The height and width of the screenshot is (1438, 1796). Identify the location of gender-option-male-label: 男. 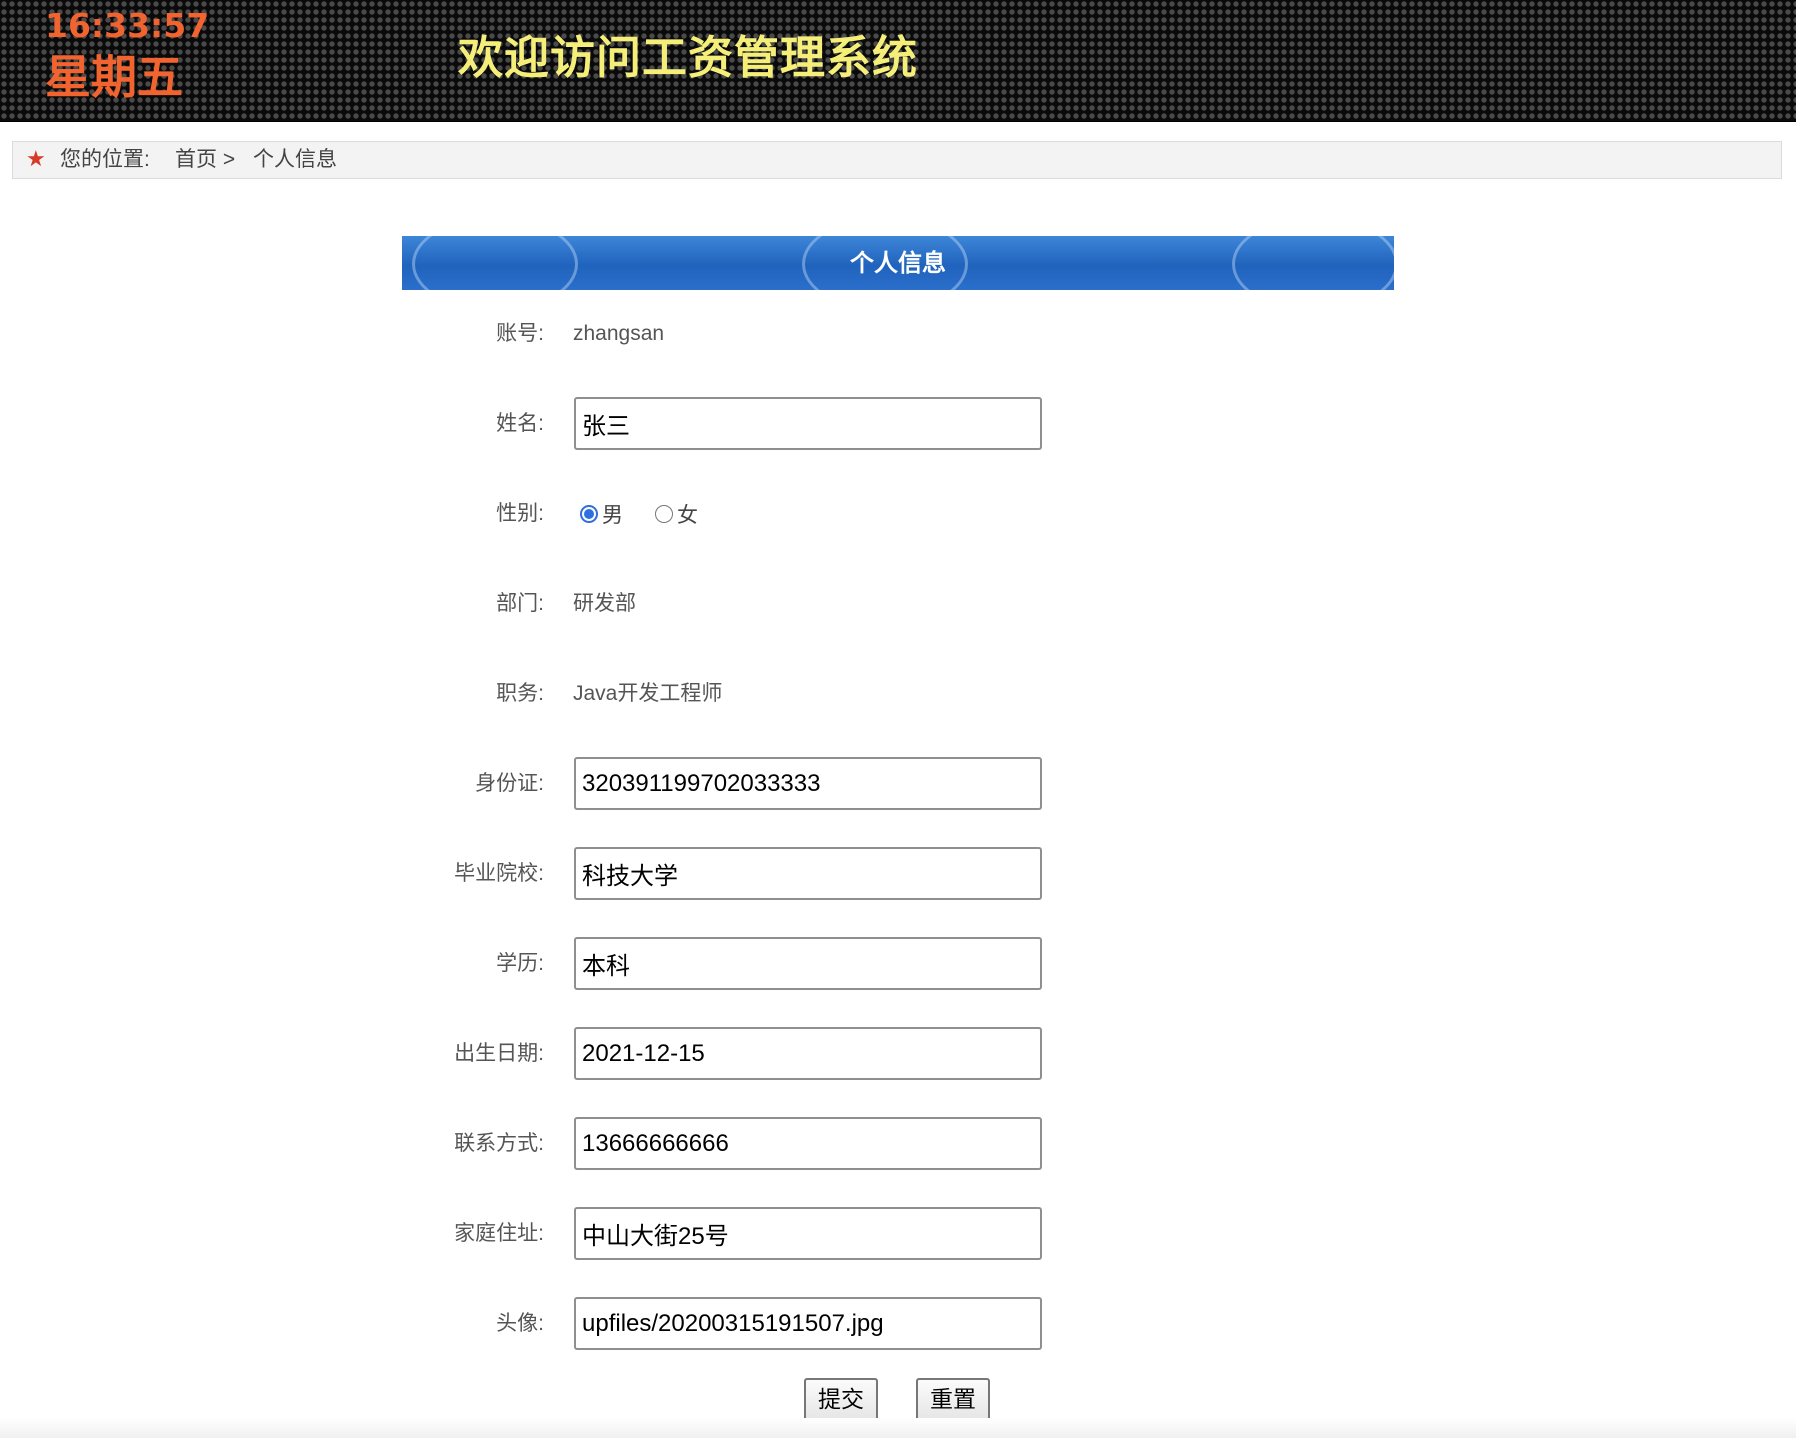
(612, 515).